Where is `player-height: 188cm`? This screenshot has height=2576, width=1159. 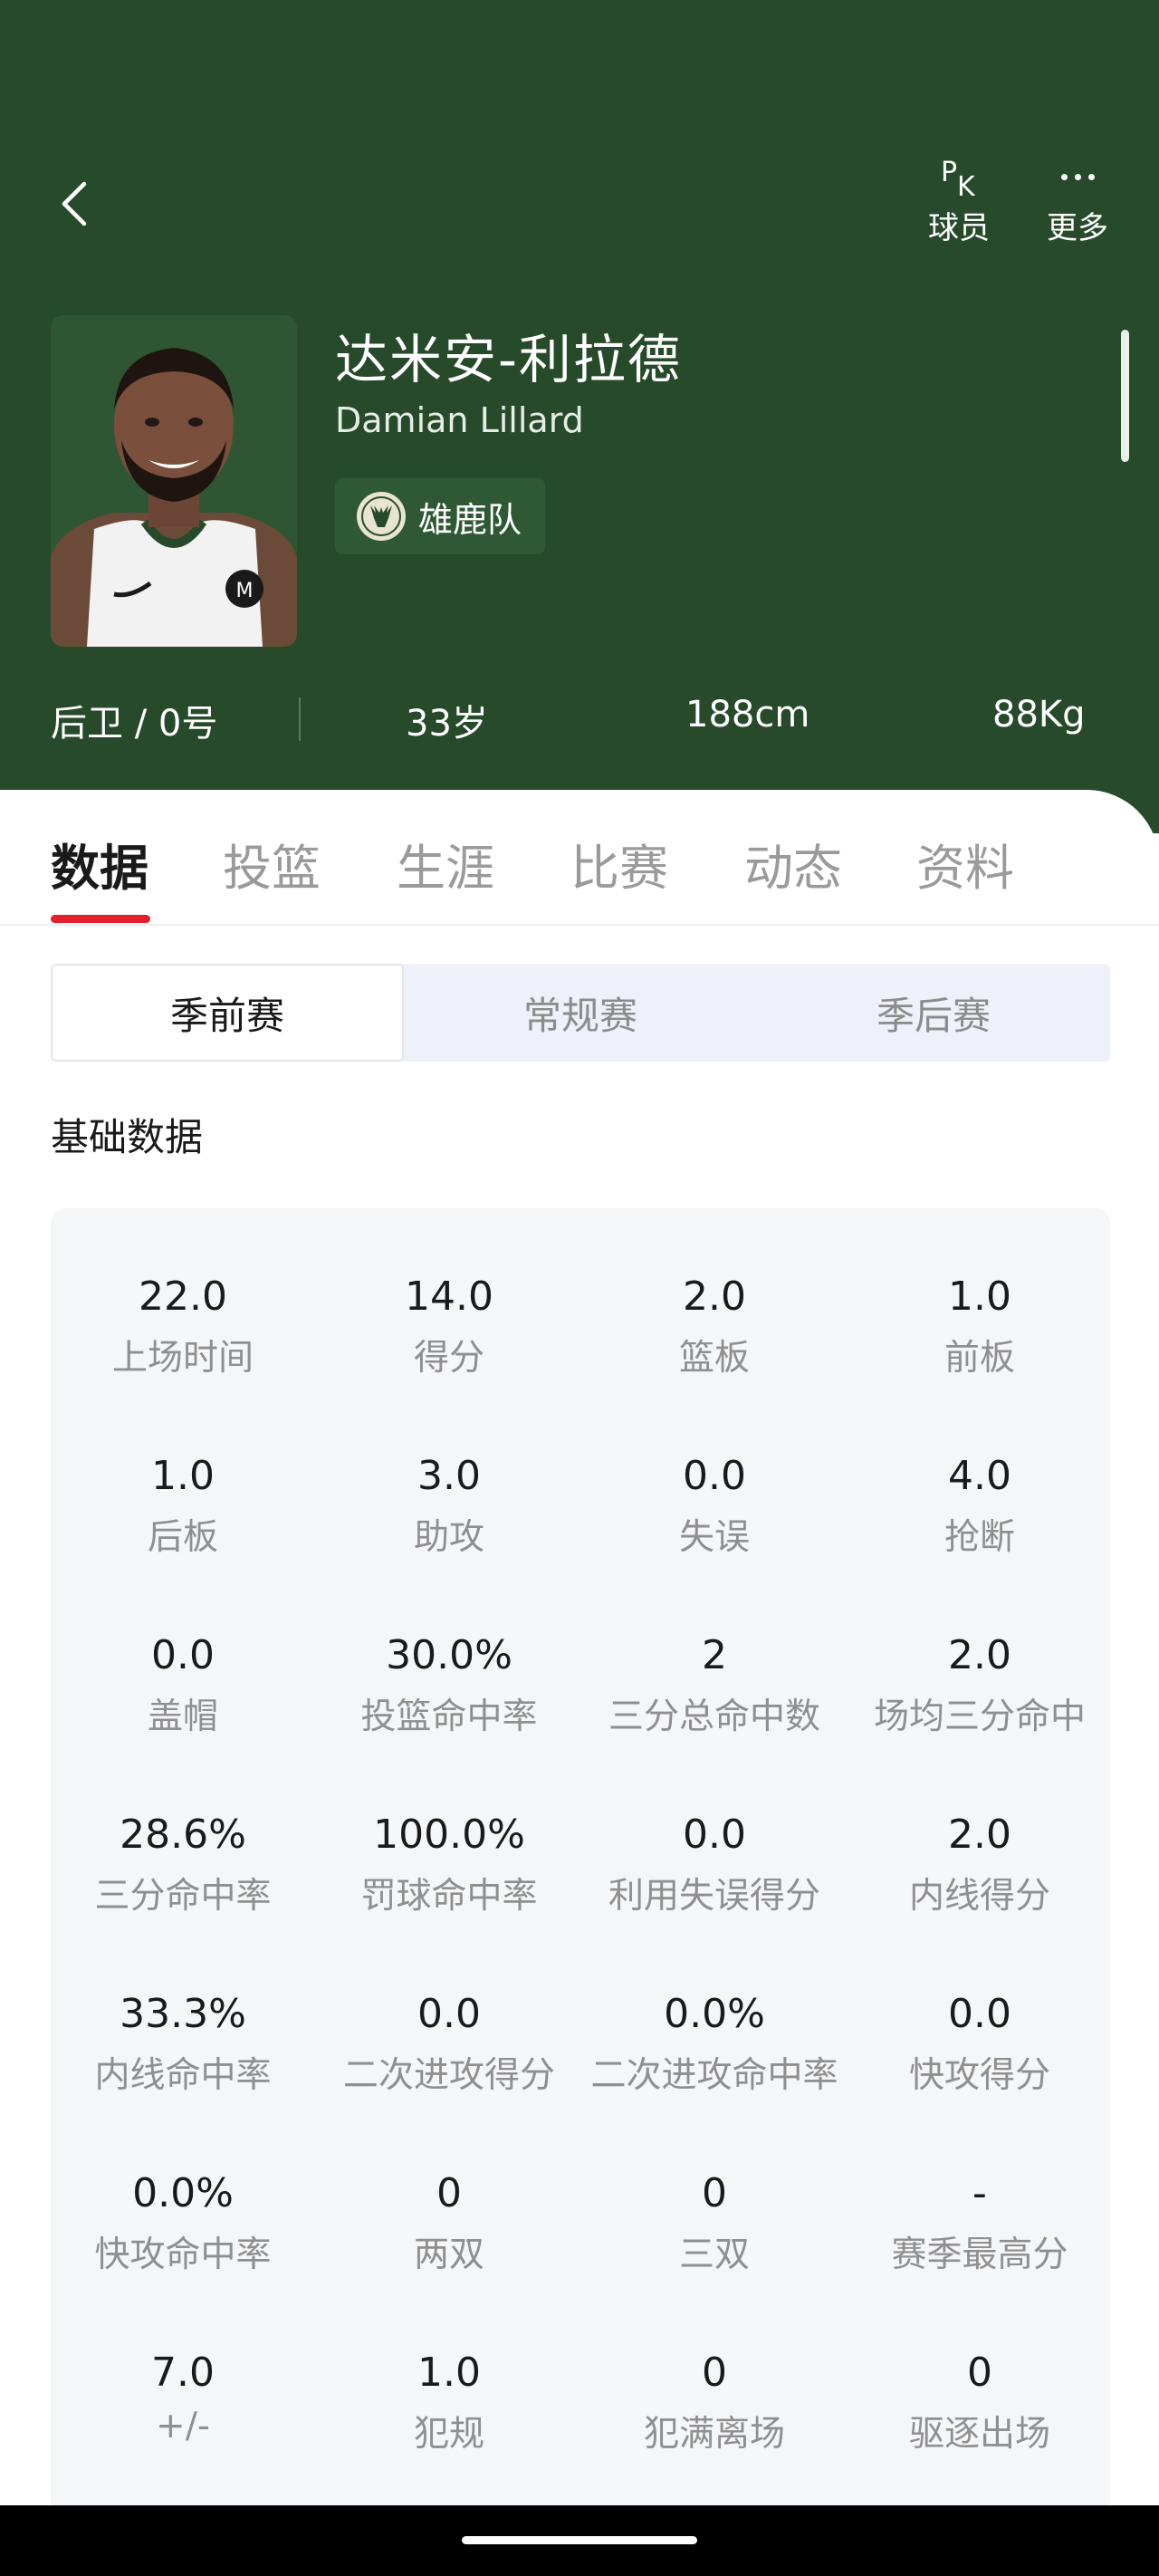
player-height: 188cm is located at coordinates (748, 714).